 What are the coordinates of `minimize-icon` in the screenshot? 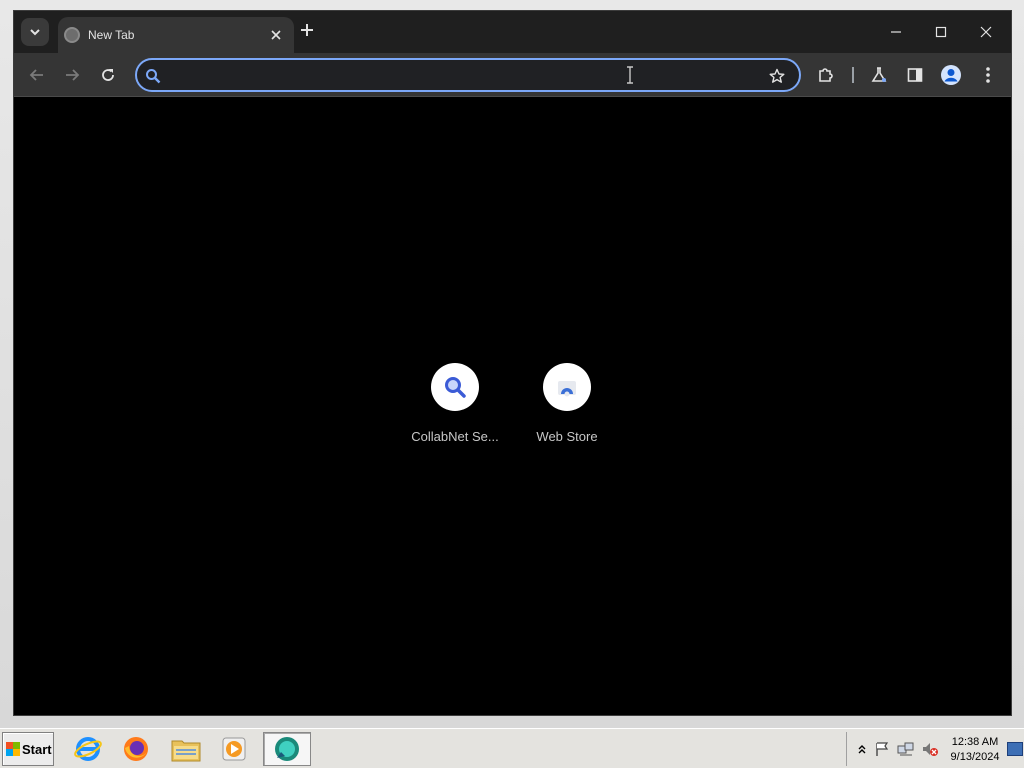 It's located at (896, 32).